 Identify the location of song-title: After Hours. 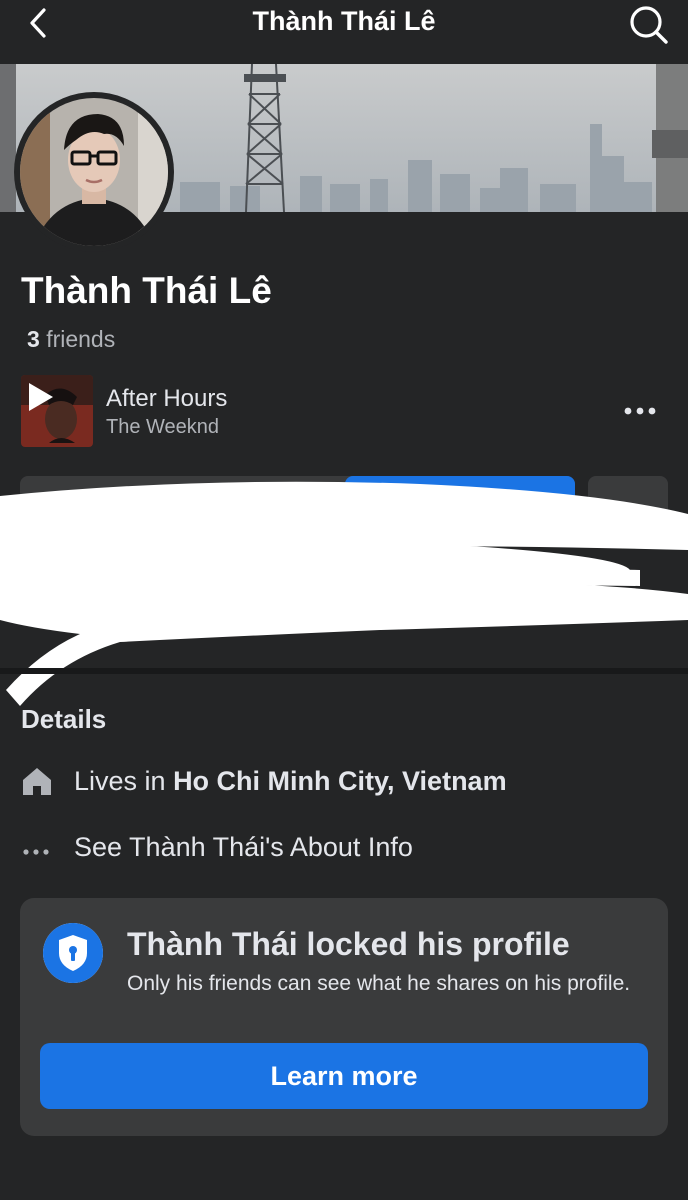
(166, 399).